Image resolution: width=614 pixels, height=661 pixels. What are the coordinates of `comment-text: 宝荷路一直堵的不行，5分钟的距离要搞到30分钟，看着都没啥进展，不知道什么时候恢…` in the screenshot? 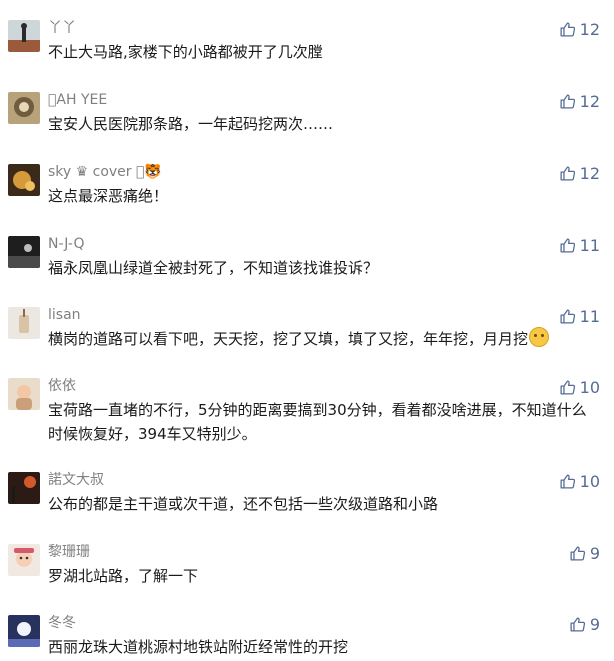 It's located at (317, 422).